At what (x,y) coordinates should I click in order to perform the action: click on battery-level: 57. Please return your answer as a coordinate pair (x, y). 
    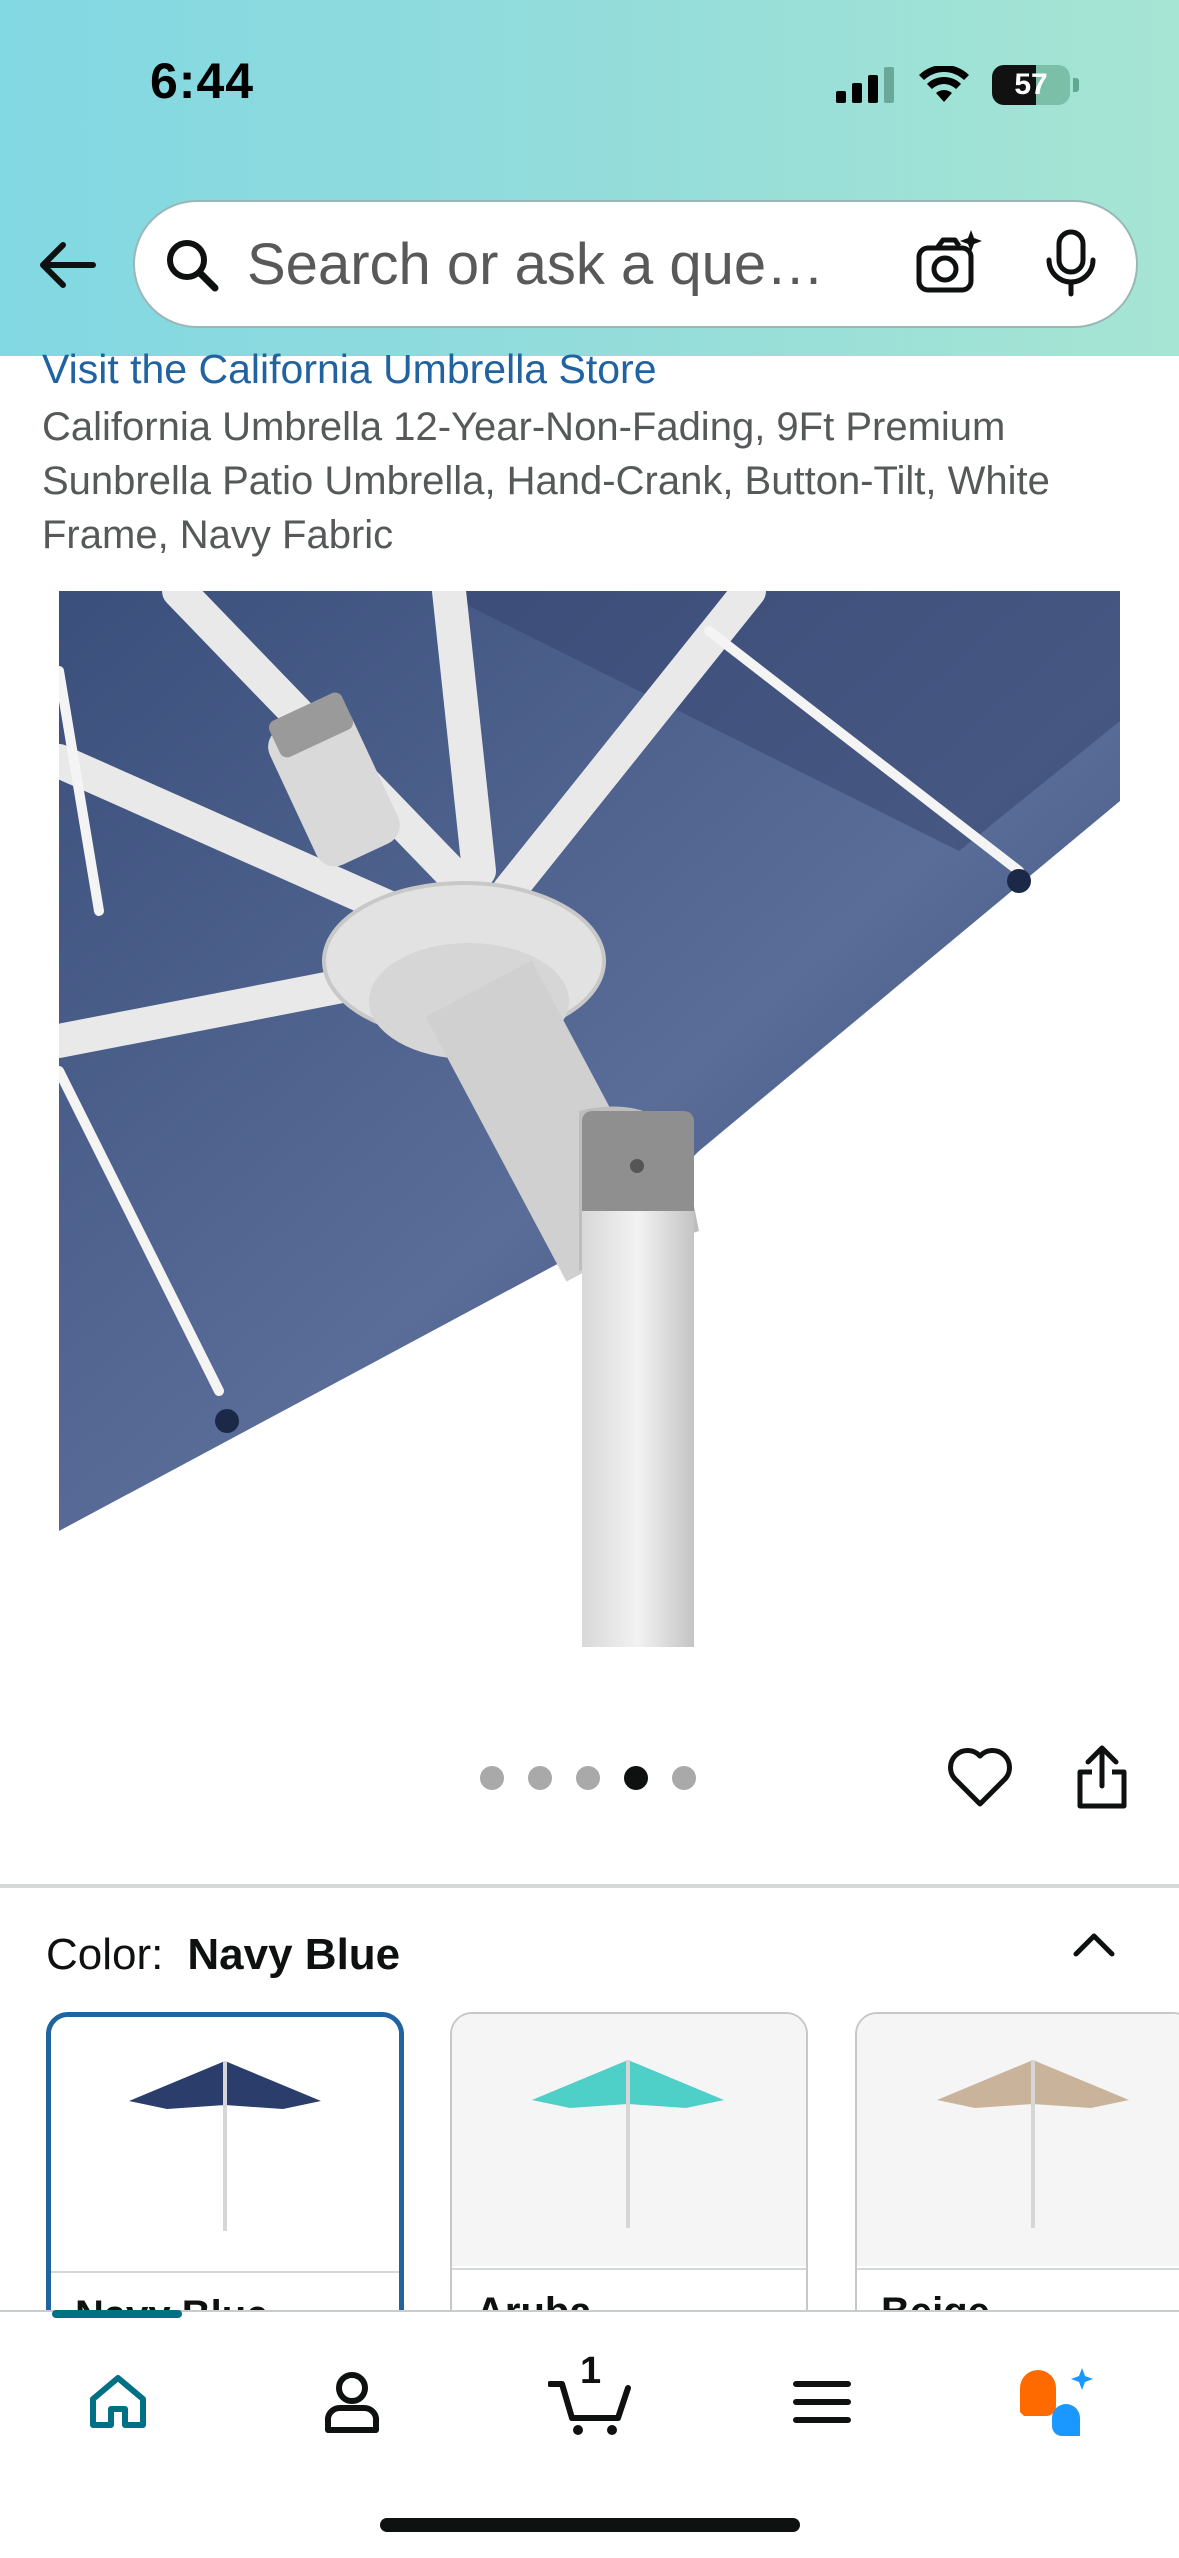
    Looking at the image, I should click on (1031, 84).